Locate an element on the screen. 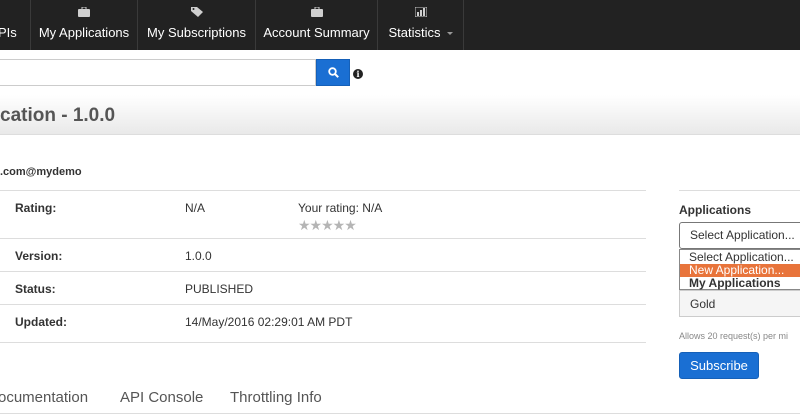  panel-divider is located at coordinates (739, 190).